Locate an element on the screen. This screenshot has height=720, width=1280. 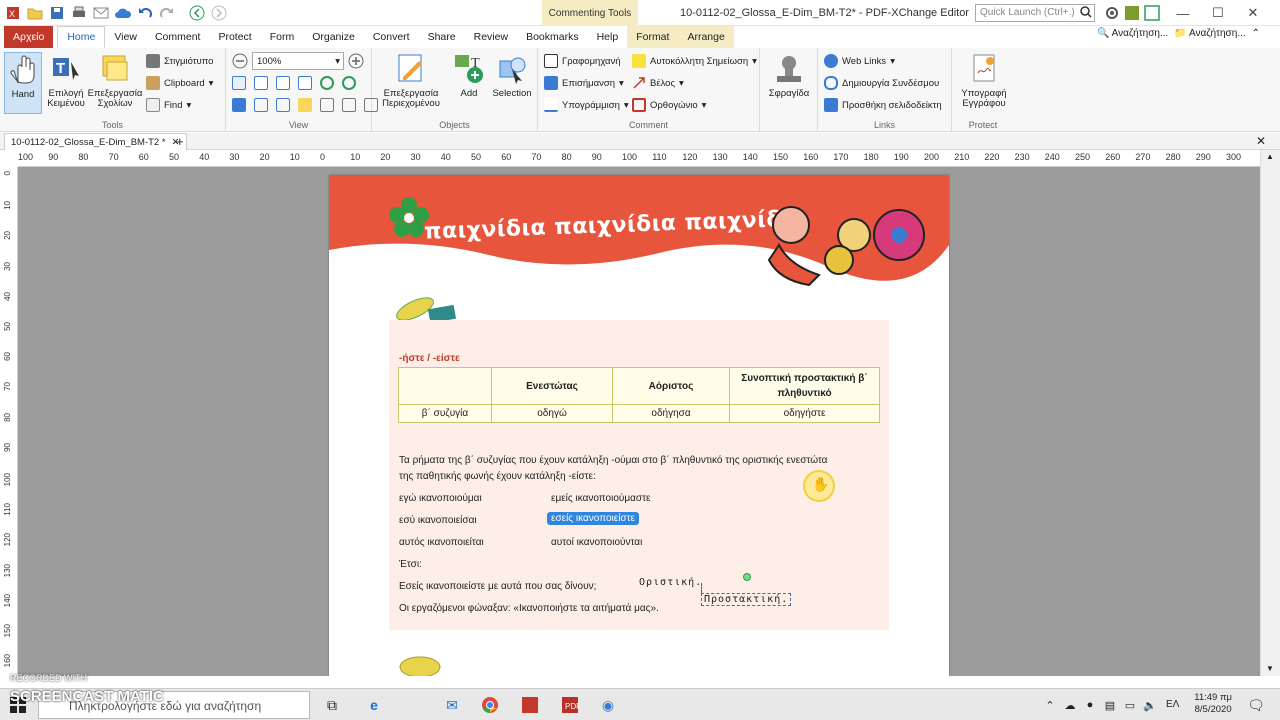
actual-size-icon is located at coordinates (283, 83).